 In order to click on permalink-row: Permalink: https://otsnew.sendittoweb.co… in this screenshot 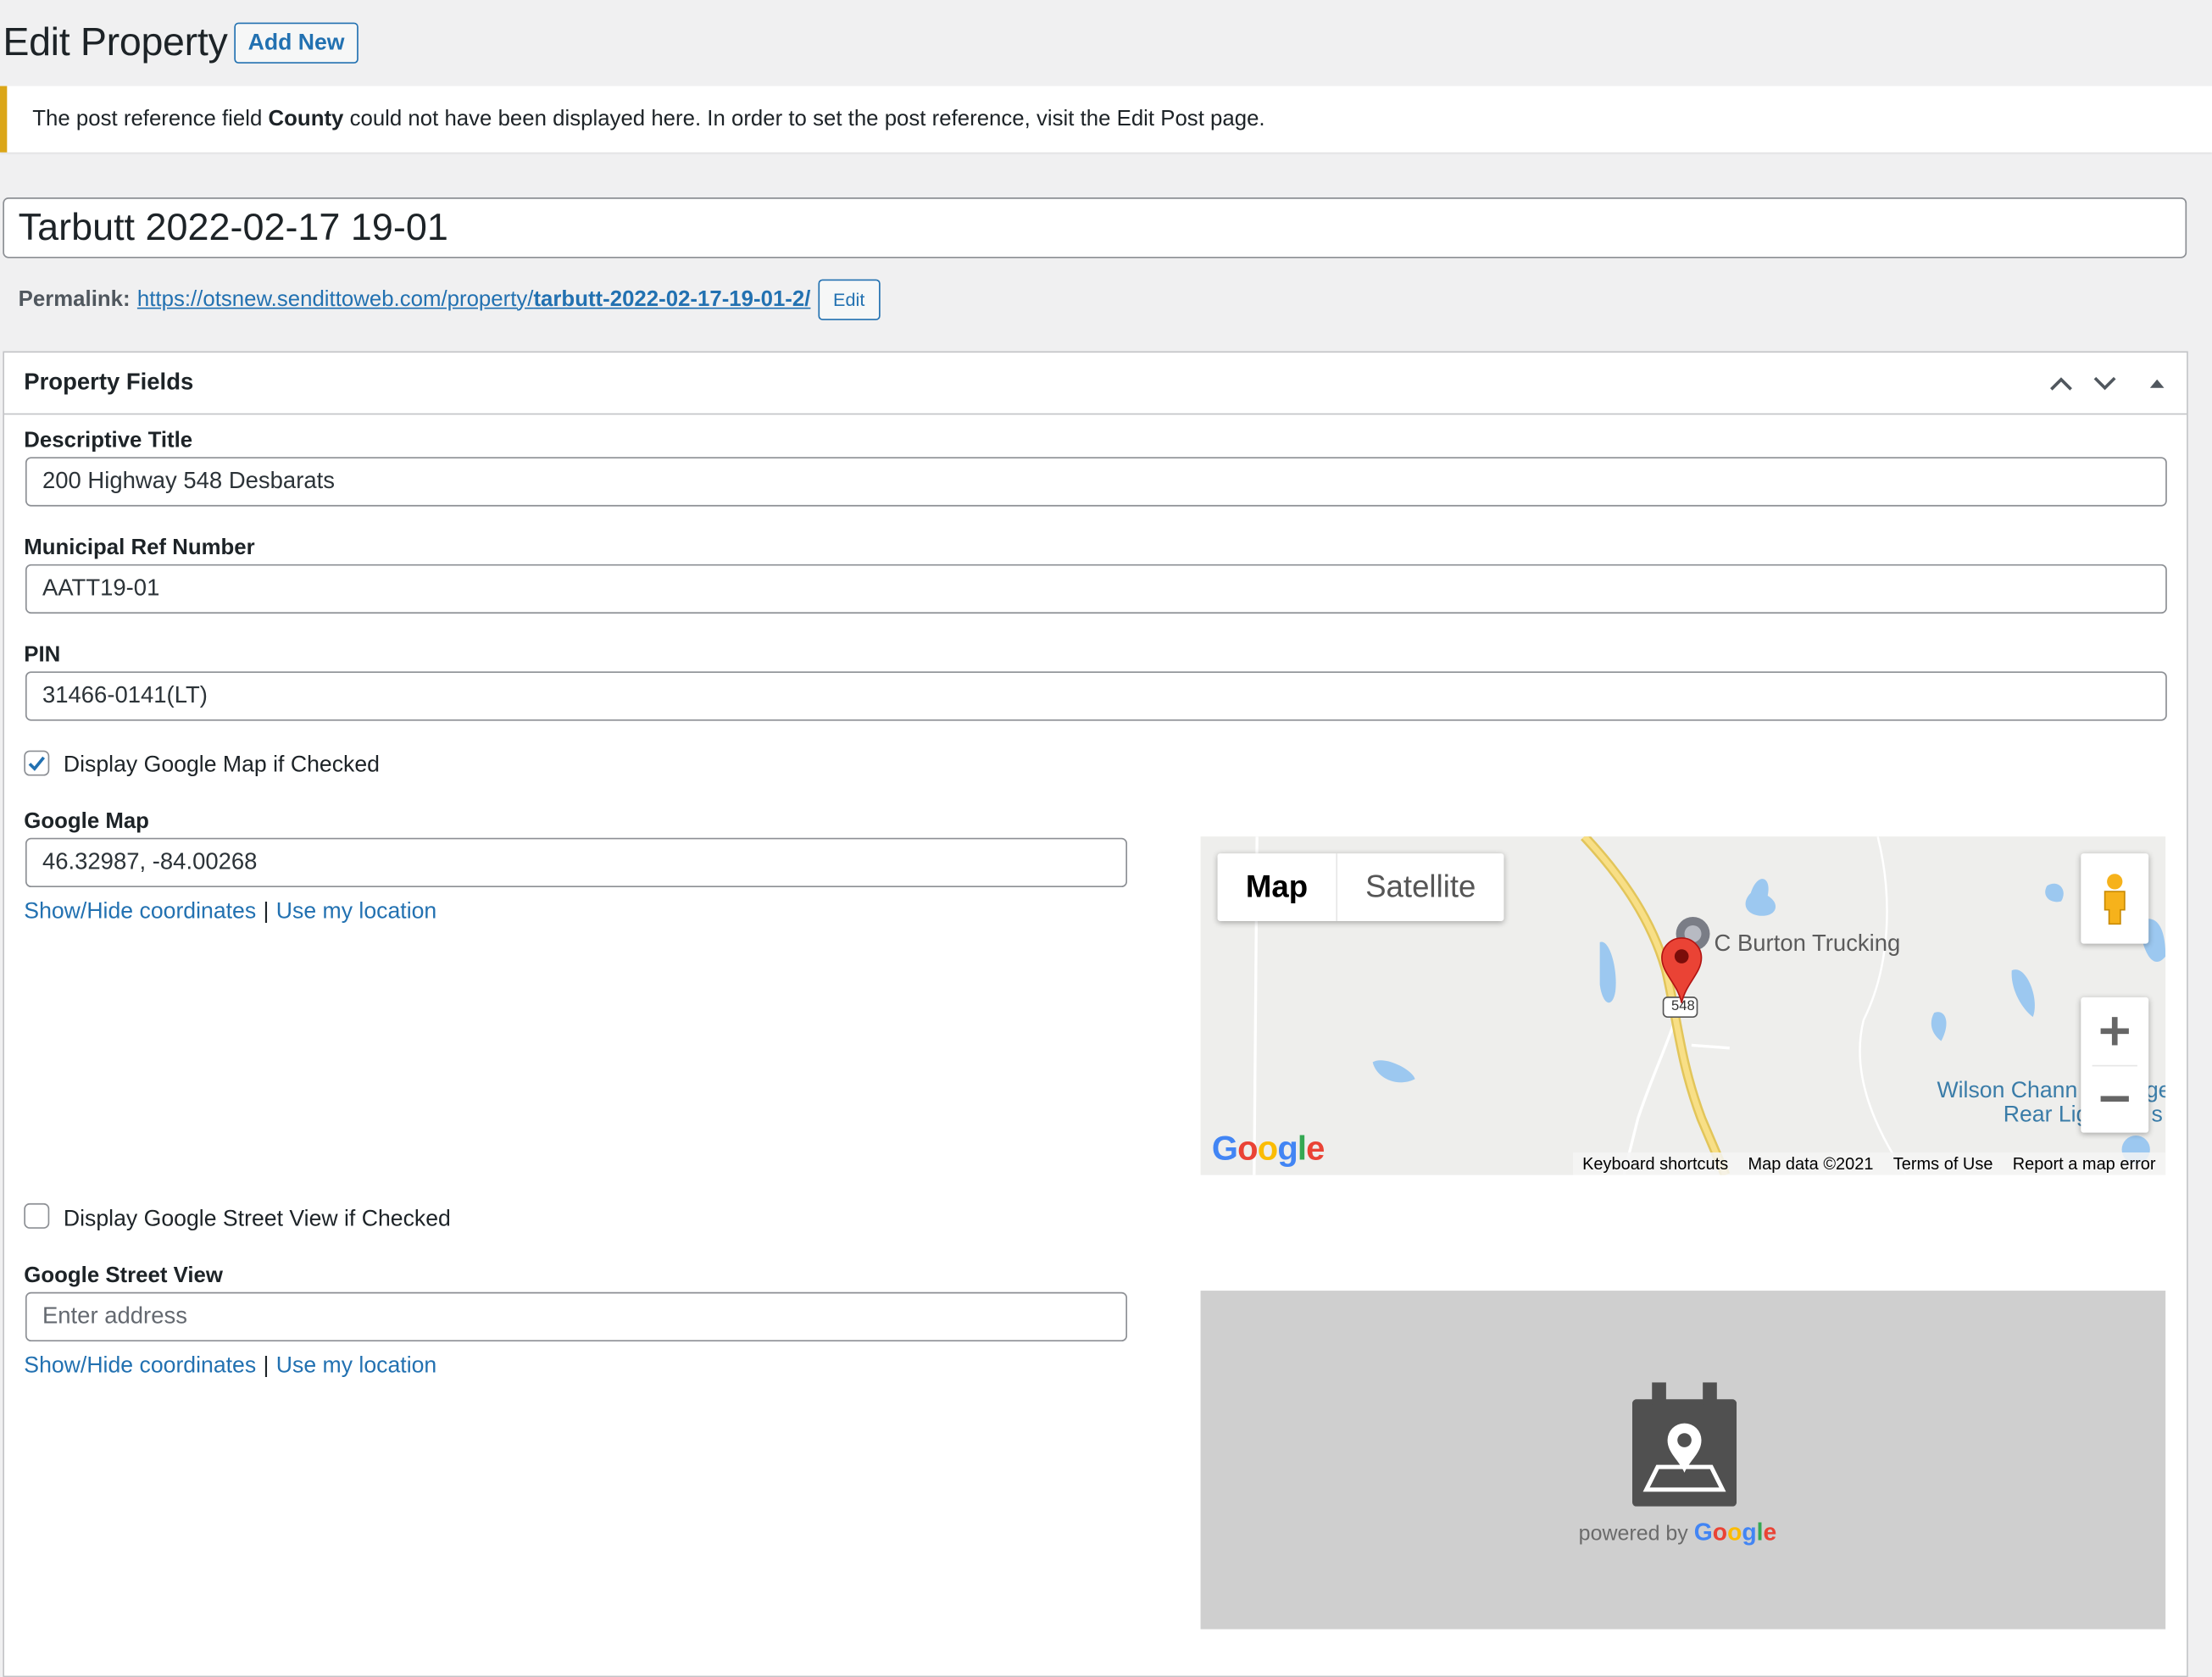, I will do `click(449, 300)`.